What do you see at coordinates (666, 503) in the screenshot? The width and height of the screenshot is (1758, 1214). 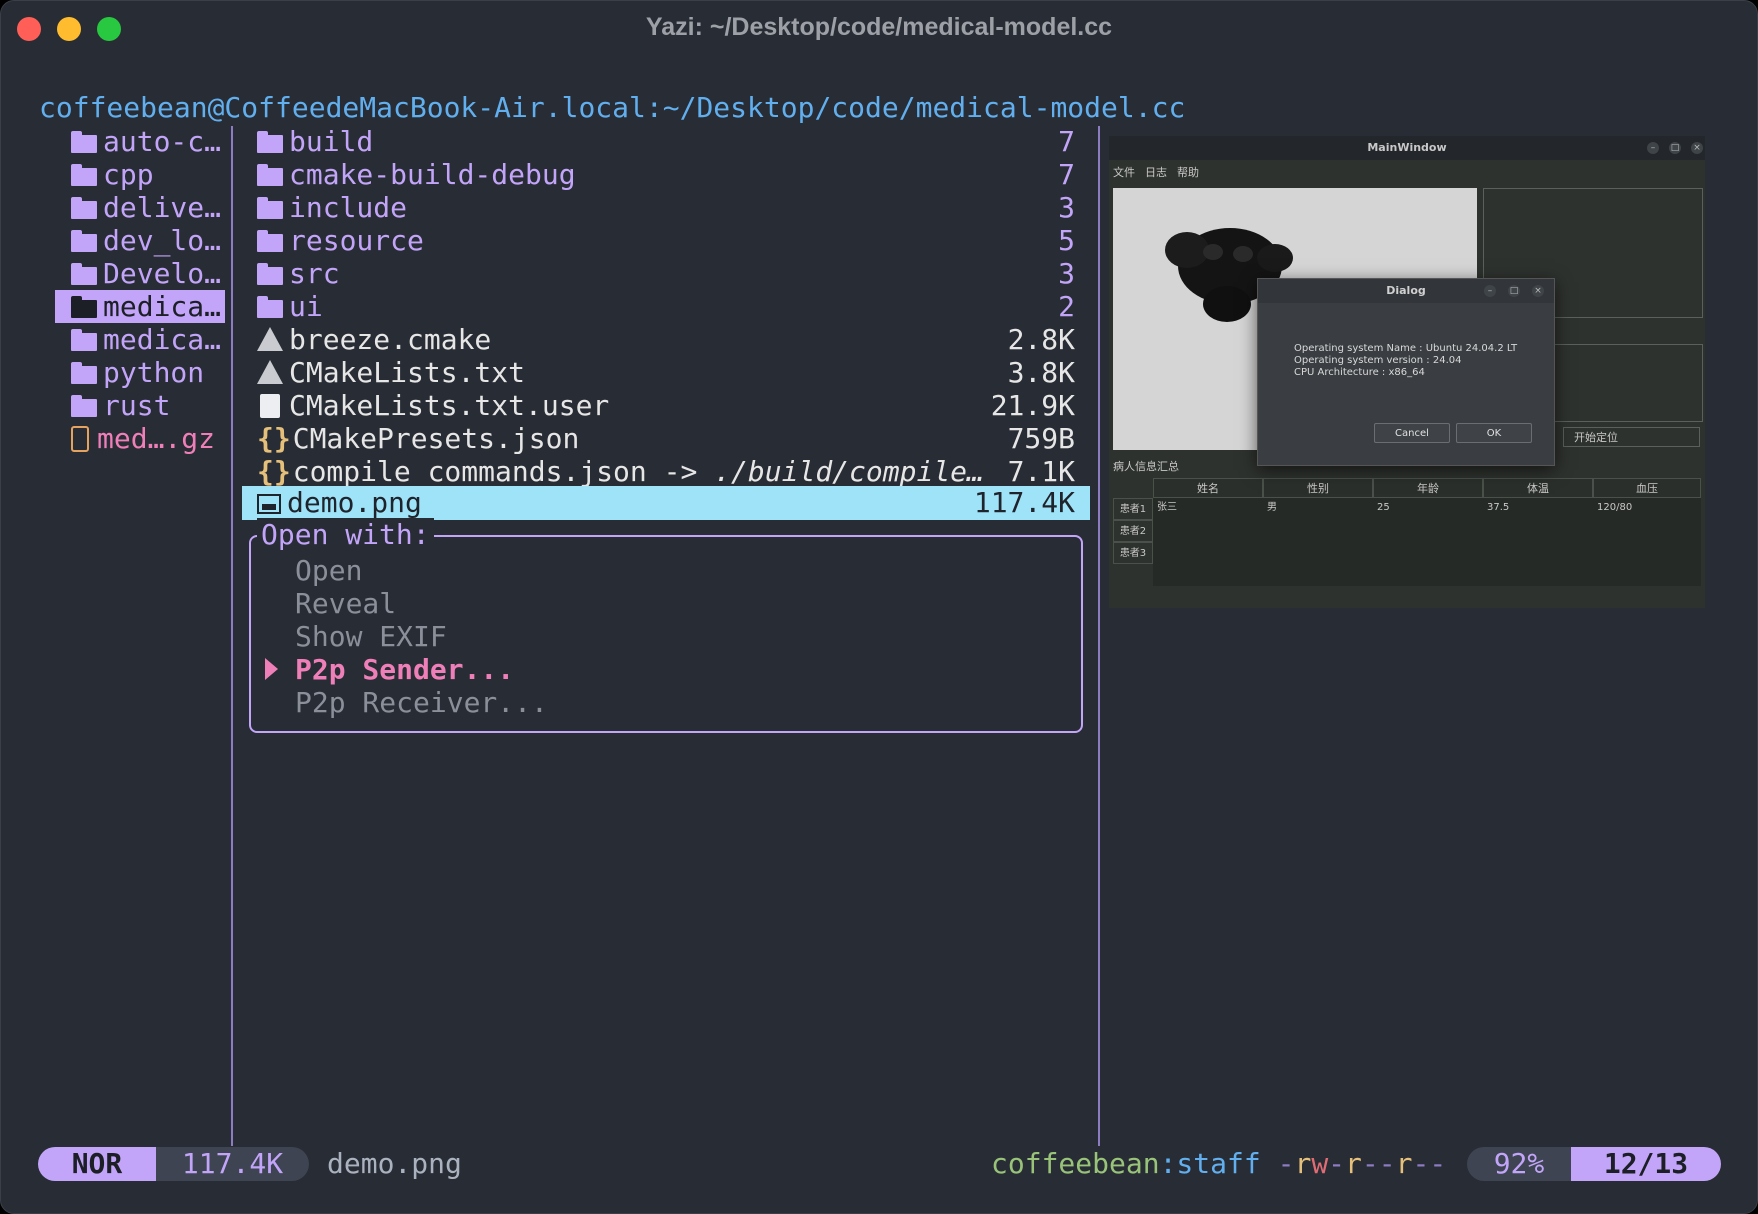 I see `file-row-hovered: demo.png 117.4K` at bounding box center [666, 503].